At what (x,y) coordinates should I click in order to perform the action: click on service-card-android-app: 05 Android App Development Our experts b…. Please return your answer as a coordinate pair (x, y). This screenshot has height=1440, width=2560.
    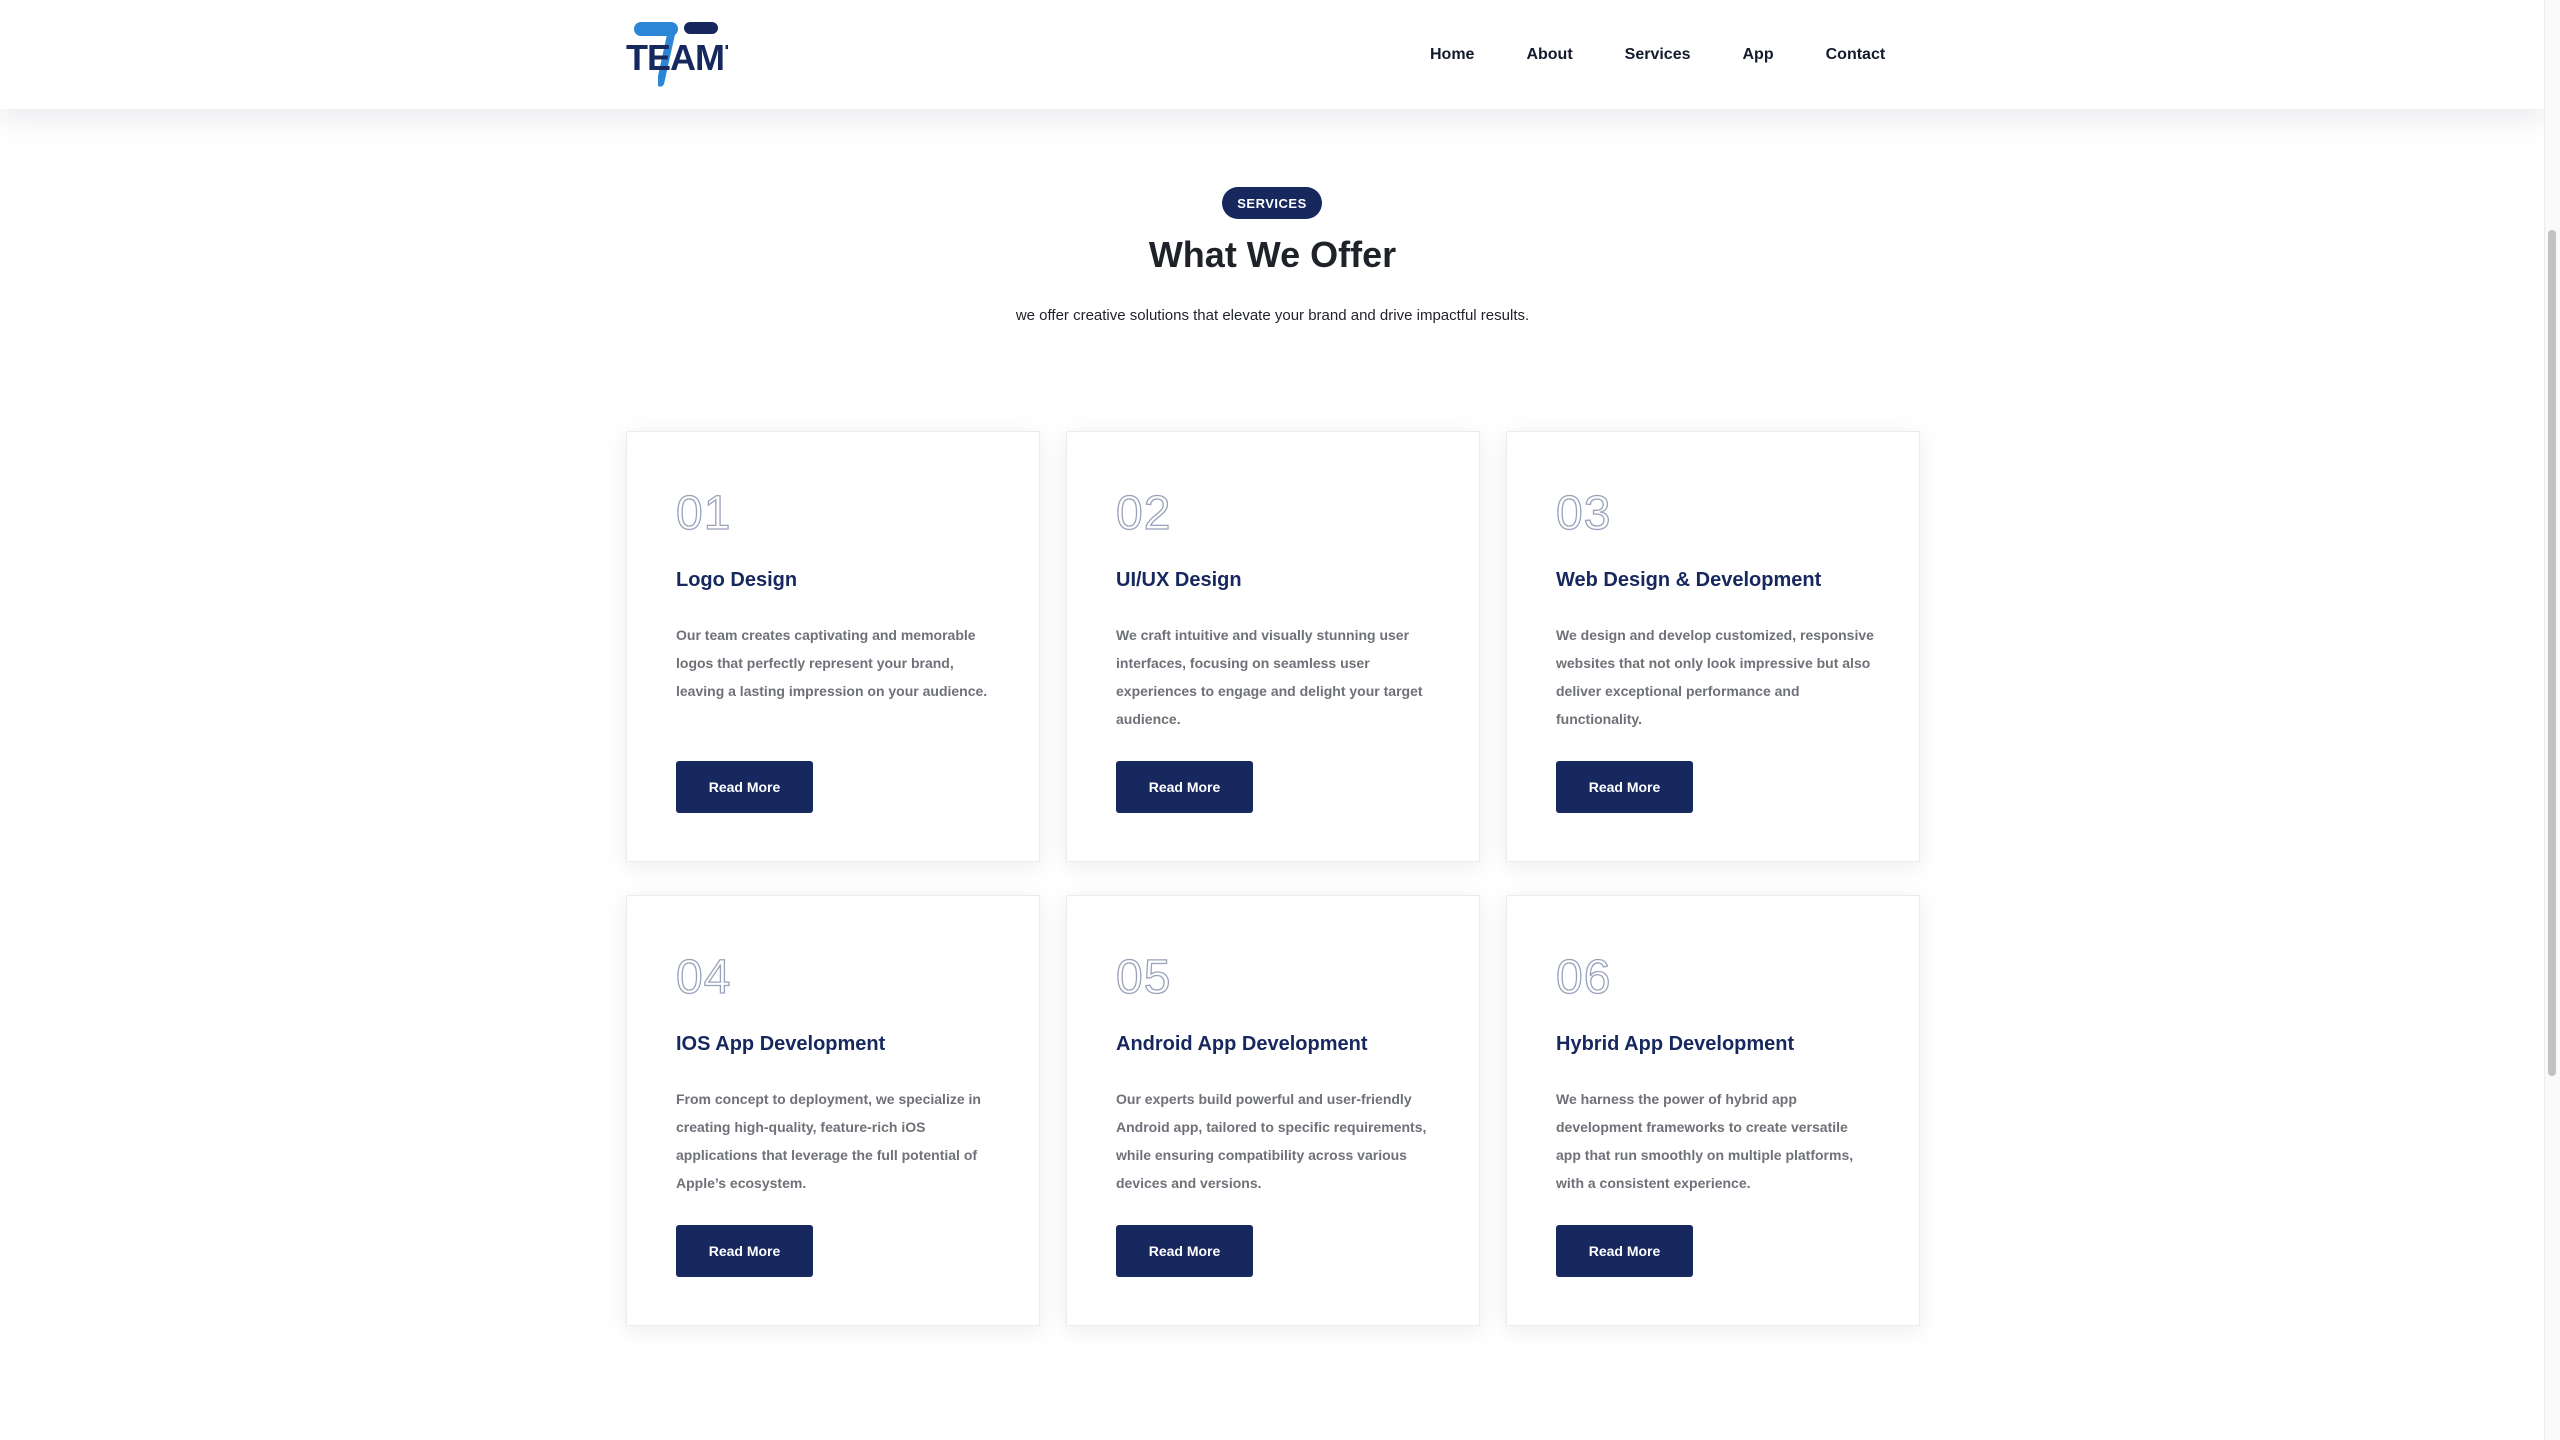
    Looking at the image, I should click on (1273, 1110).